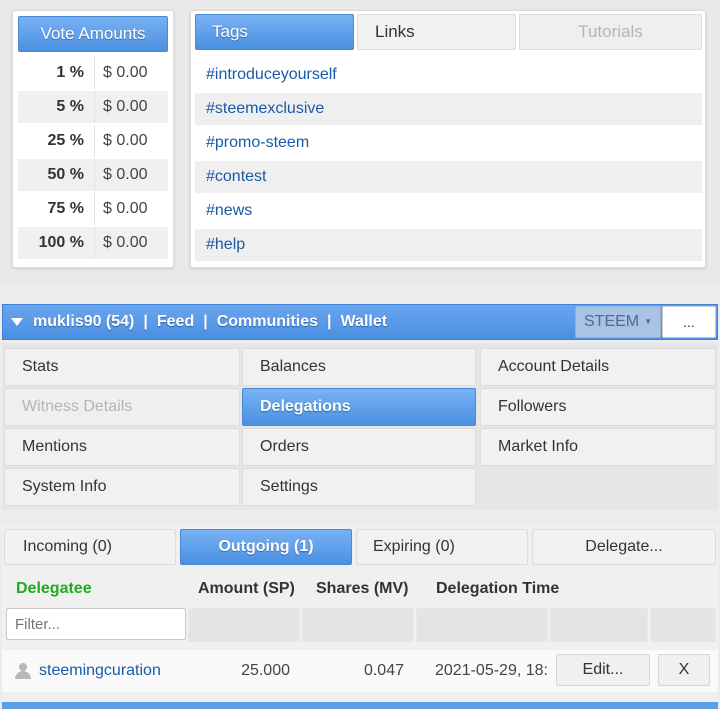 The image size is (720, 709). Describe the element at coordinates (122, 367) in the screenshot. I see `menu-stats: Stats` at that location.